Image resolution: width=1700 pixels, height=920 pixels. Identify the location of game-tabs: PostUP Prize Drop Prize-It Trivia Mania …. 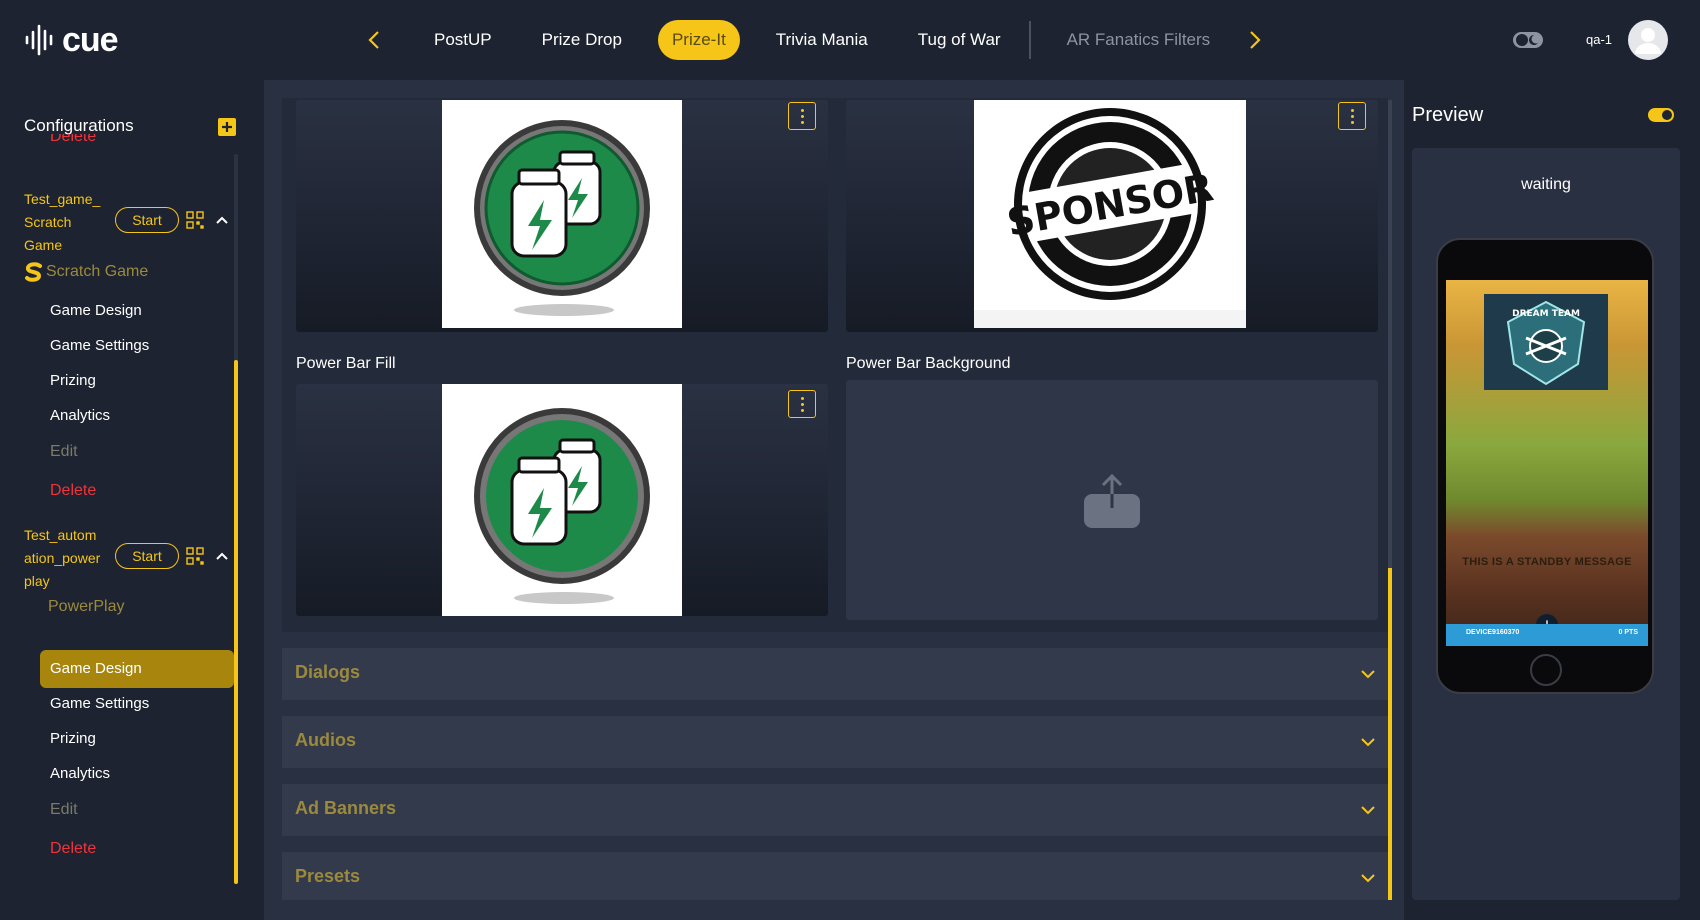
(833, 40).